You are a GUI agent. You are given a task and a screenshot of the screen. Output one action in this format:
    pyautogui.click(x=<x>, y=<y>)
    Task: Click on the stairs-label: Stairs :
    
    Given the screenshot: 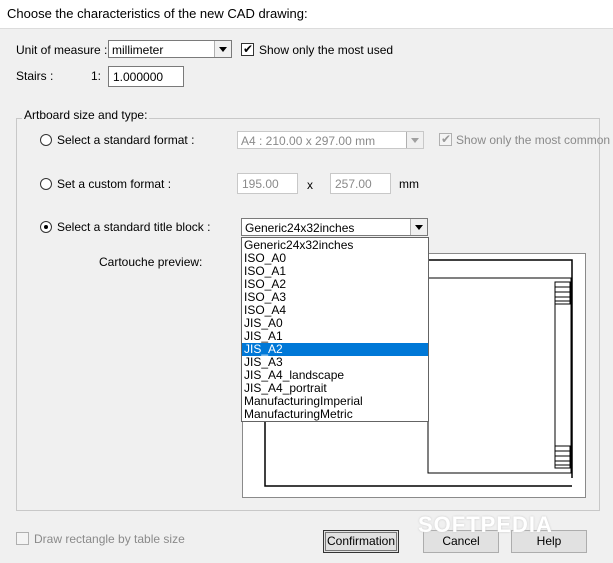 What is the action you would take?
    pyautogui.click(x=35, y=76)
    